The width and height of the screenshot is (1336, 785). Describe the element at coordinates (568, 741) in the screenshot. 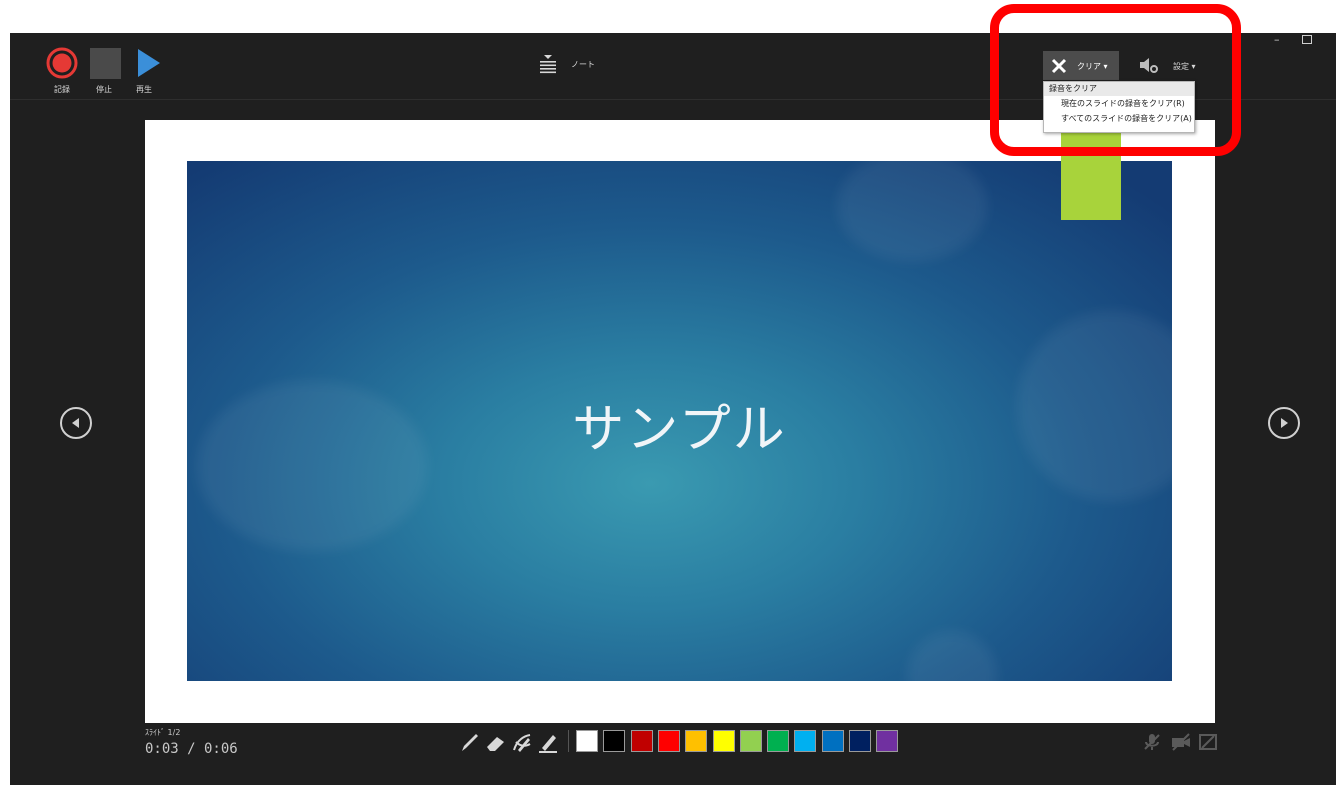

I see `tool-divider` at that location.